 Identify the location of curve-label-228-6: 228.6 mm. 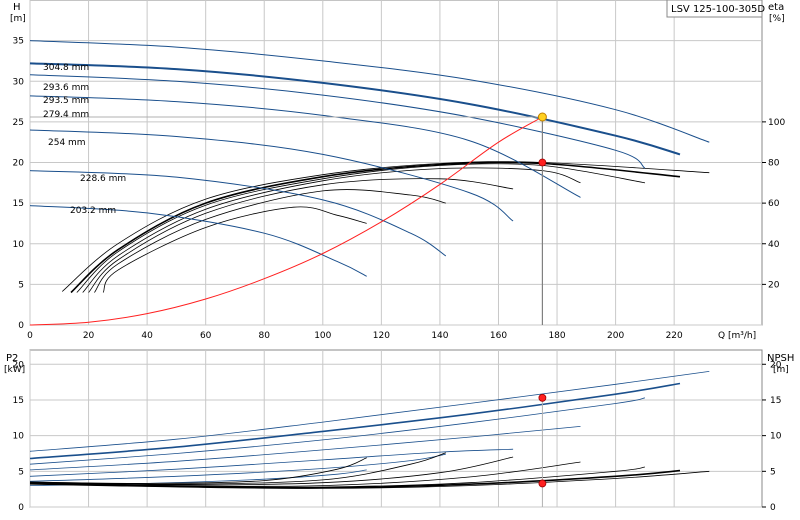
(103, 179).